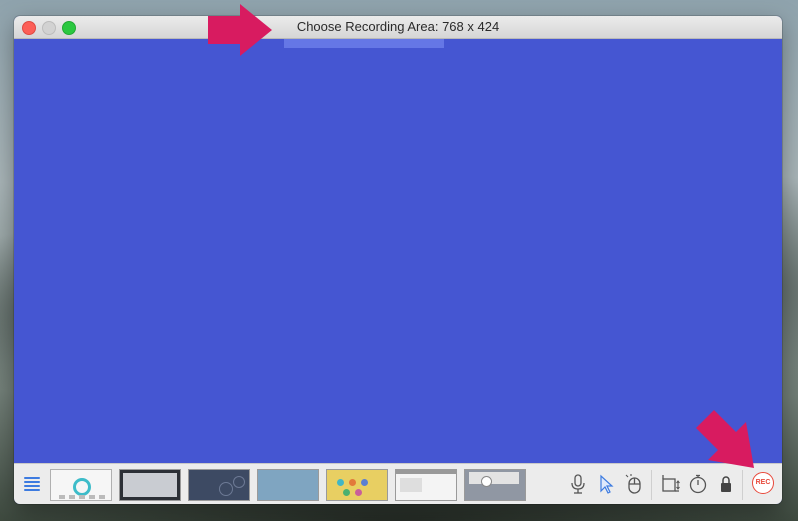 The image size is (798, 521). I want to click on microphone-icon, so click(578, 484).